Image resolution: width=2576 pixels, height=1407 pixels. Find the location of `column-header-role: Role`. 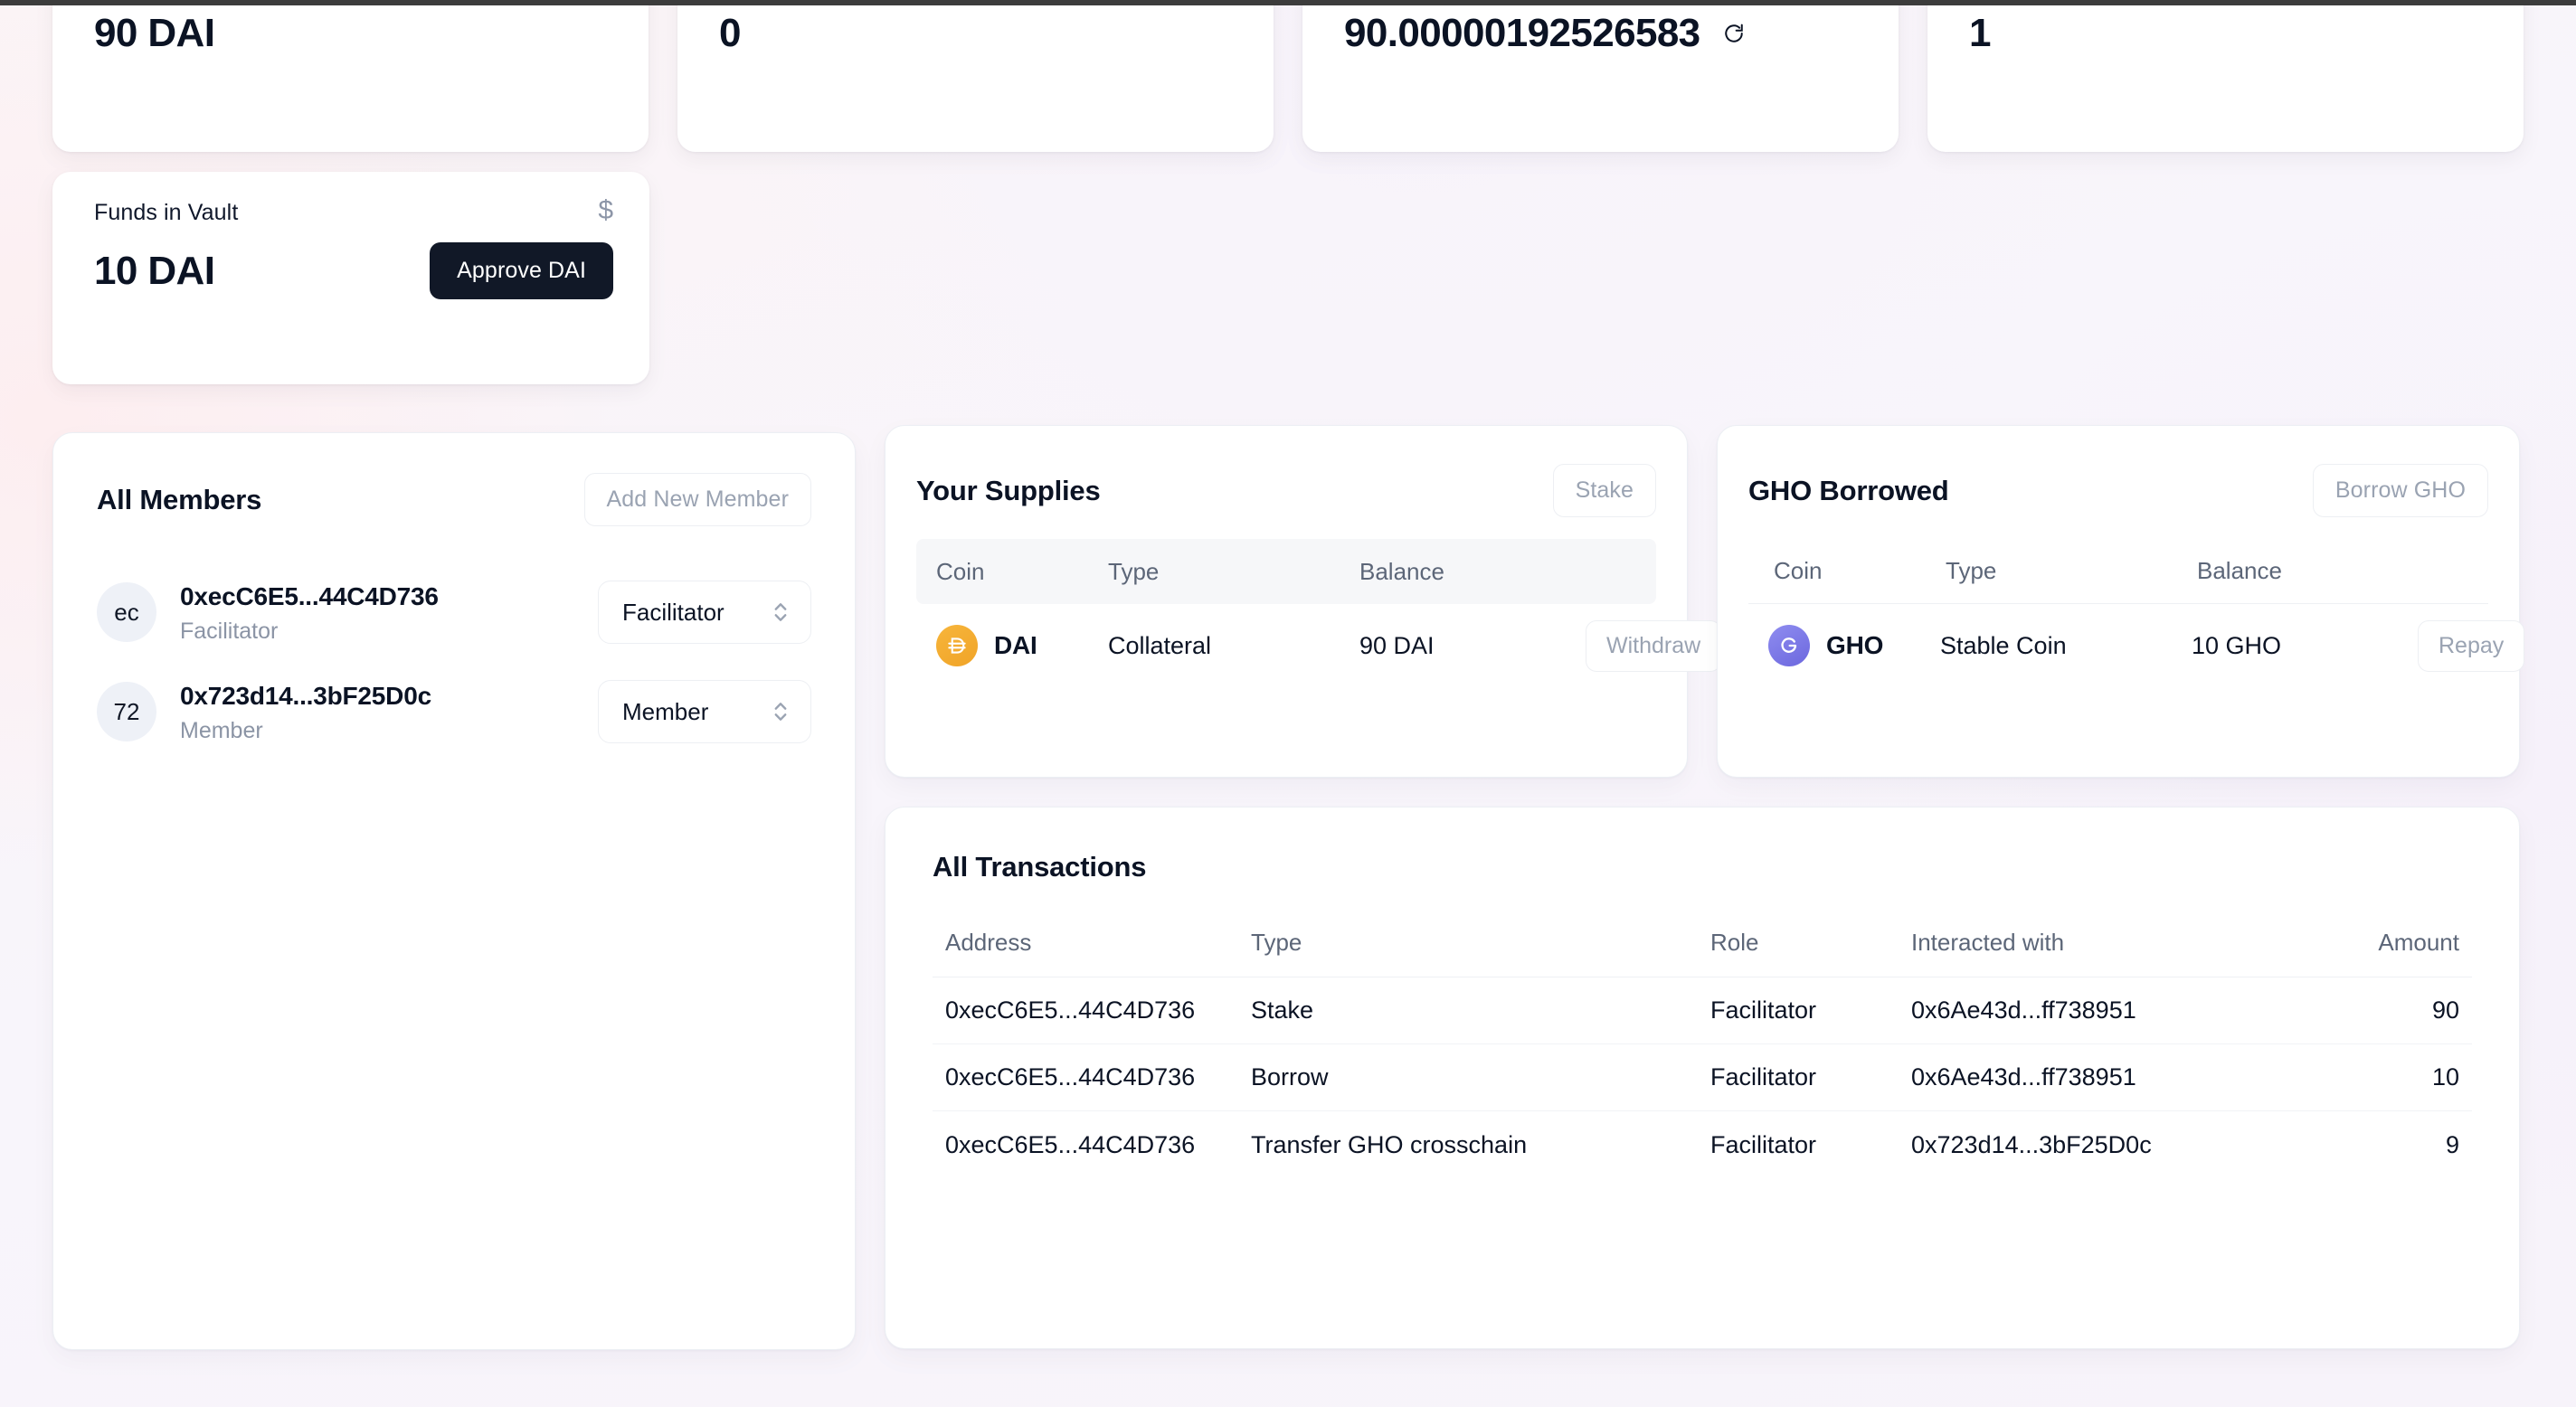

column-header-role: Role is located at coordinates (1734, 942).